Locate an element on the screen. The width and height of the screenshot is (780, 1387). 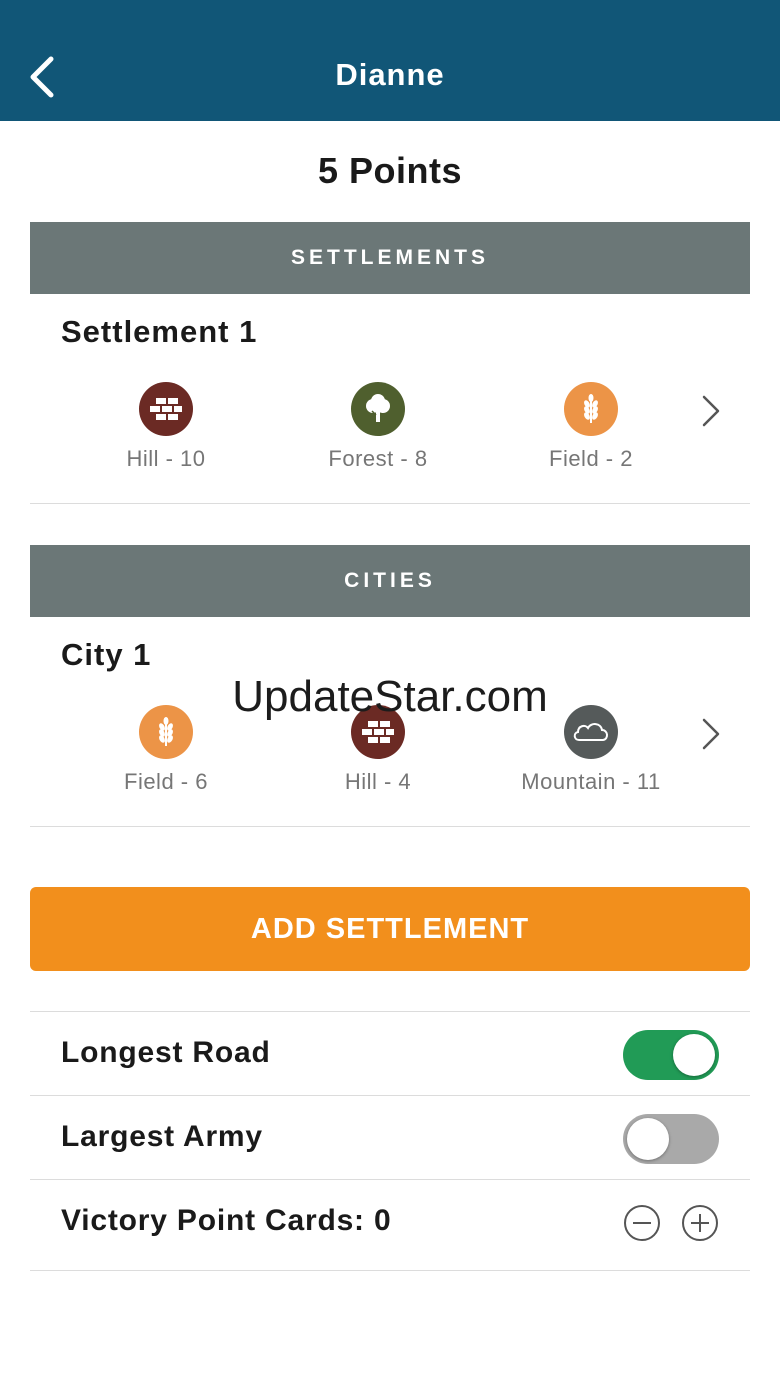
resource-tile: Mountain - 11 is located at coordinates (591, 750).